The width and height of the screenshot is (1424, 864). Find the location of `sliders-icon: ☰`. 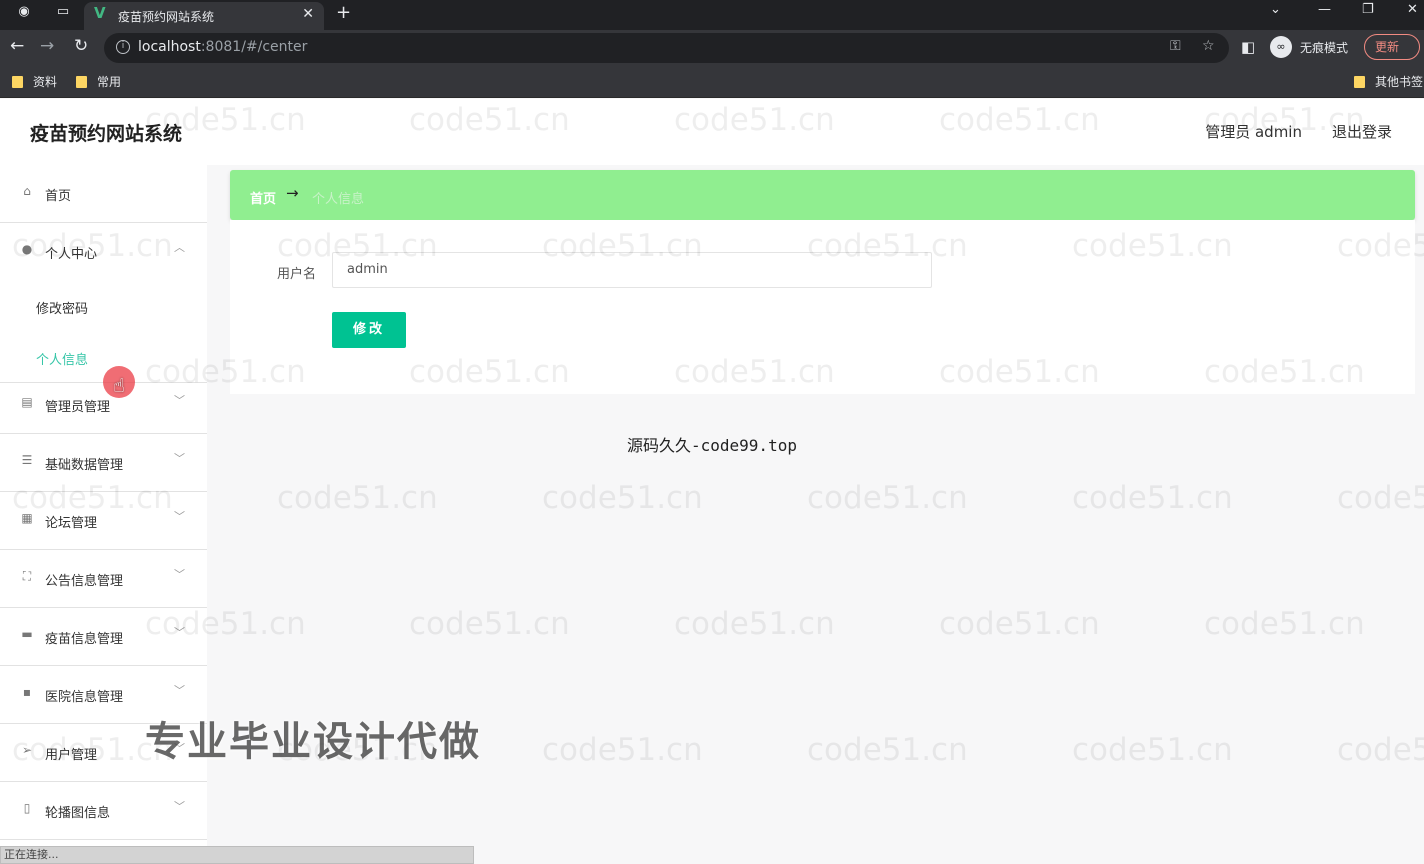

sliders-icon: ☰ is located at coordinates (27, 460).